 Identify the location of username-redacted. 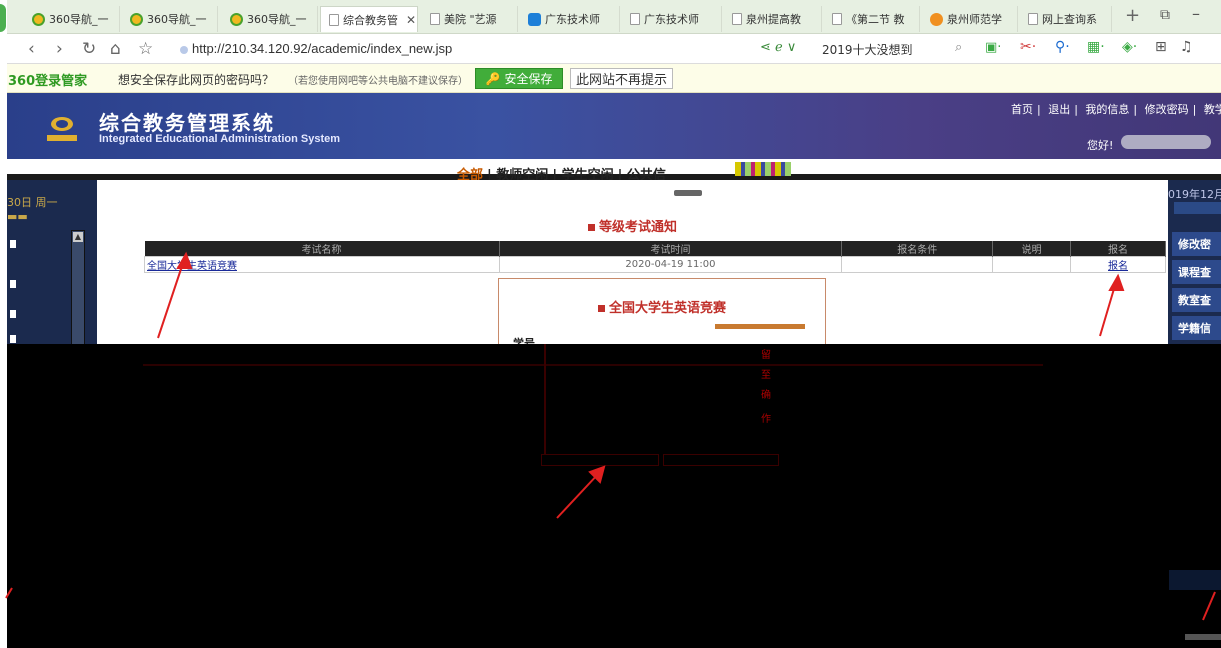
(1166, 142).